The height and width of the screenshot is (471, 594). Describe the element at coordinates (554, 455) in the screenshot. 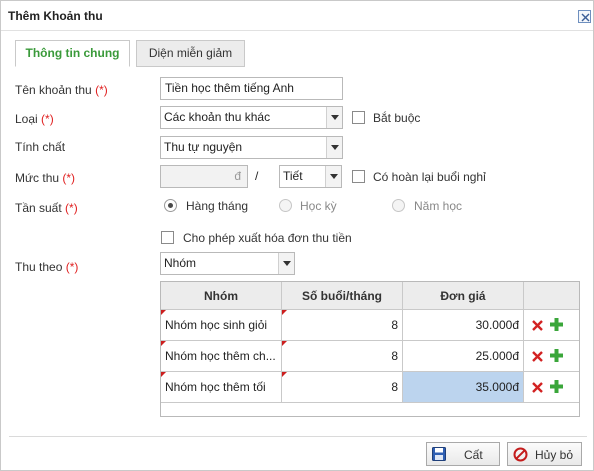

I see `cancel-button-label: Hủy bỏ` at that location.